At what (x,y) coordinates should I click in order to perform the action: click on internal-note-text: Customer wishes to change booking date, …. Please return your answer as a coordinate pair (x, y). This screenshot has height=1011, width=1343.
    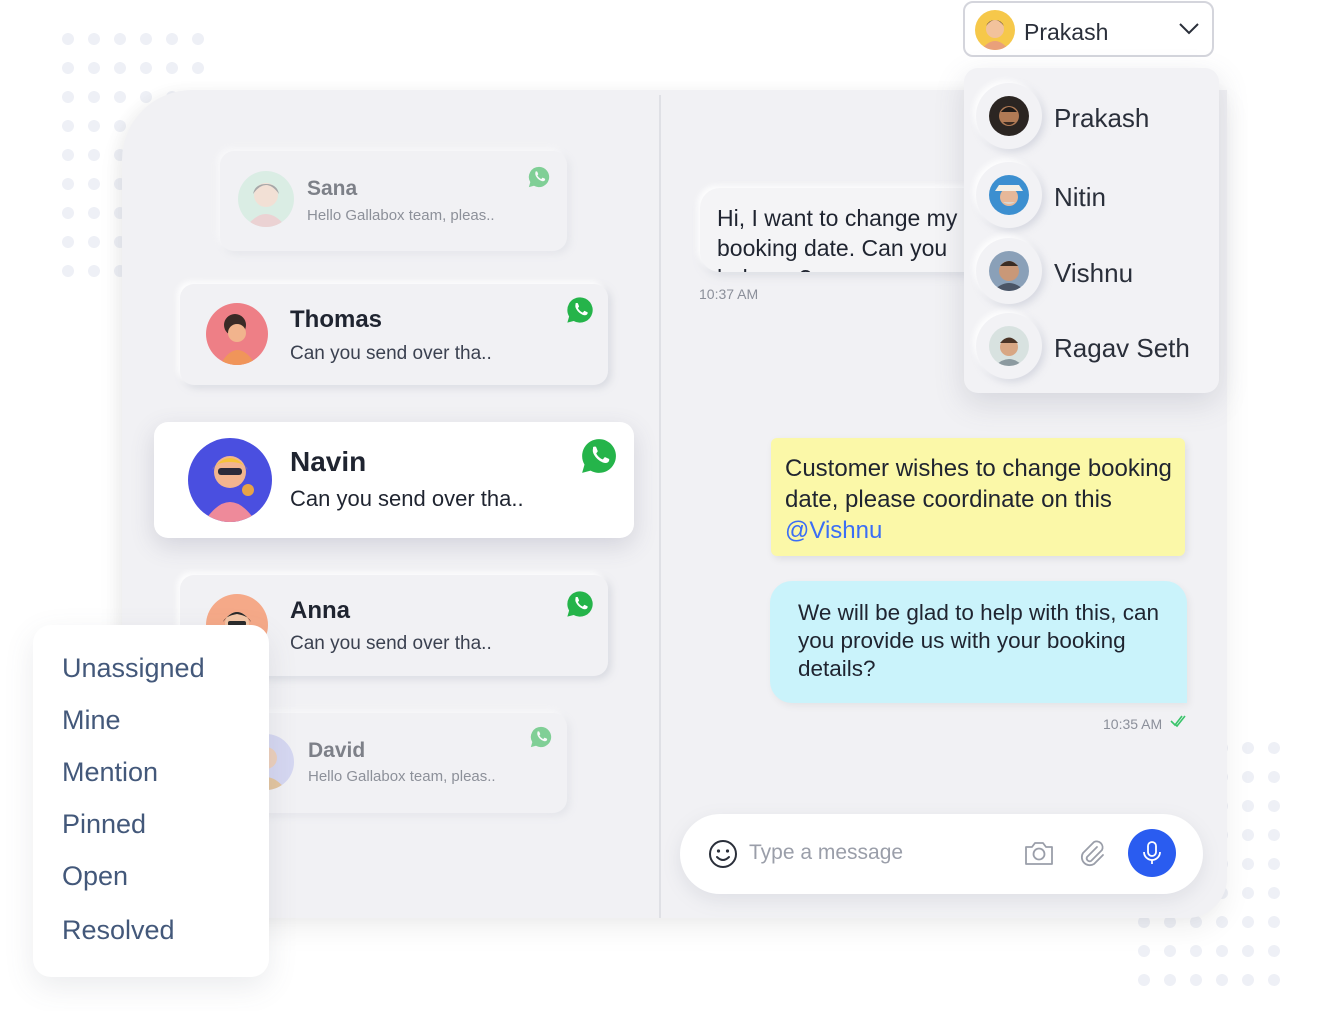
    Looking at the image, I should click on (980, 499).